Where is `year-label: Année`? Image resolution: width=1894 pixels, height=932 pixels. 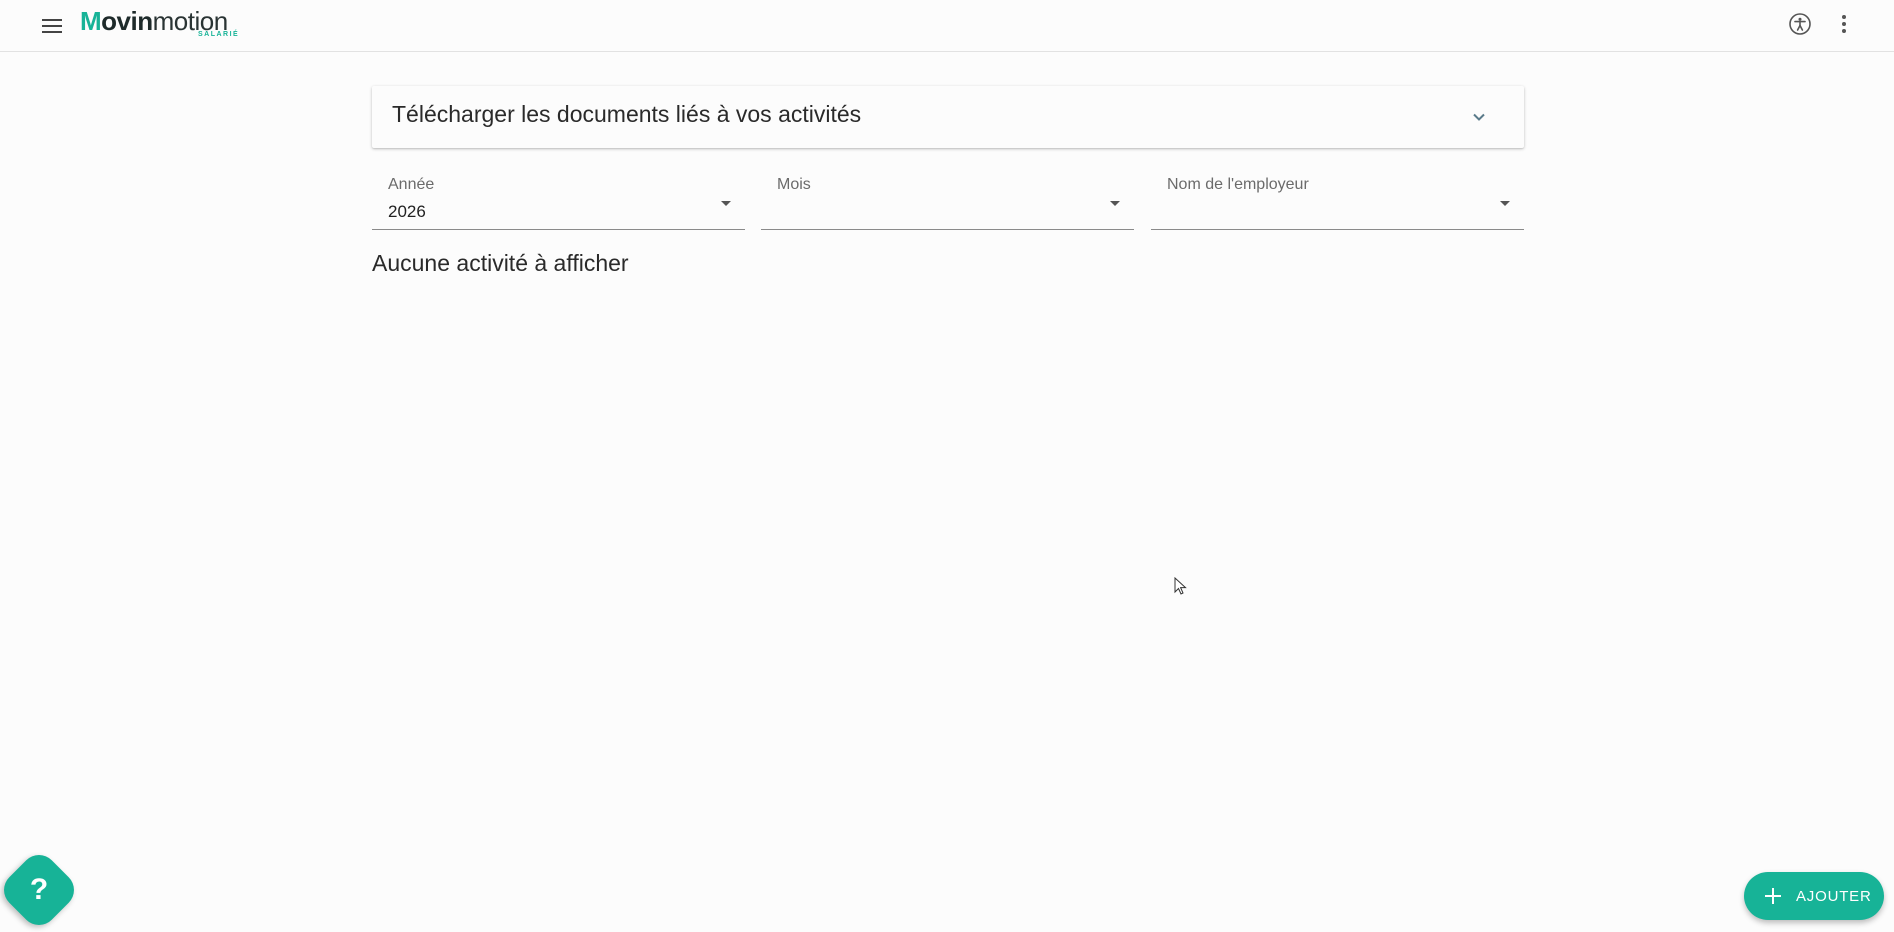 year-label: Année is located at coordinates (411, 184).